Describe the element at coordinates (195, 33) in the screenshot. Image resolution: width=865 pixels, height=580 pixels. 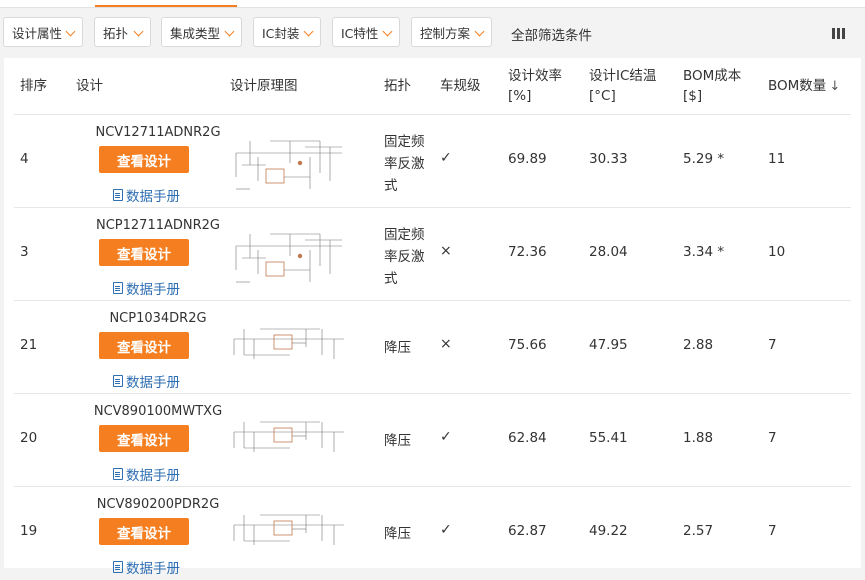
I see `filter-label: 集成类型` at that location.